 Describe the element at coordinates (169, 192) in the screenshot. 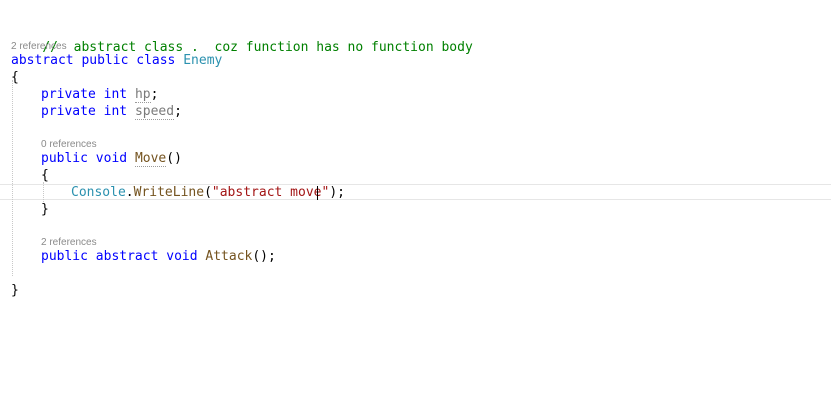

I see `writeline-method: WriteLine` at that location.